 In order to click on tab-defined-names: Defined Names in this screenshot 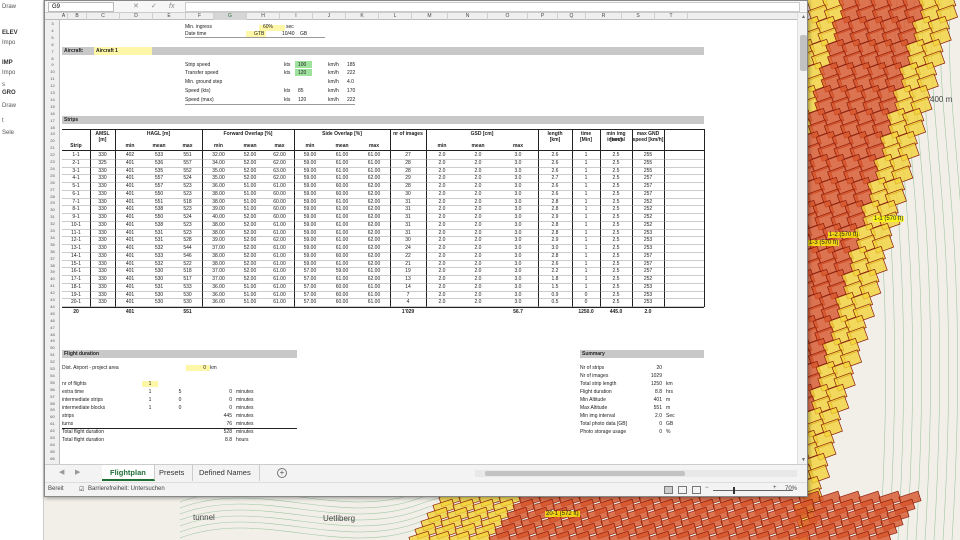, I will do `click(225, 473)`.